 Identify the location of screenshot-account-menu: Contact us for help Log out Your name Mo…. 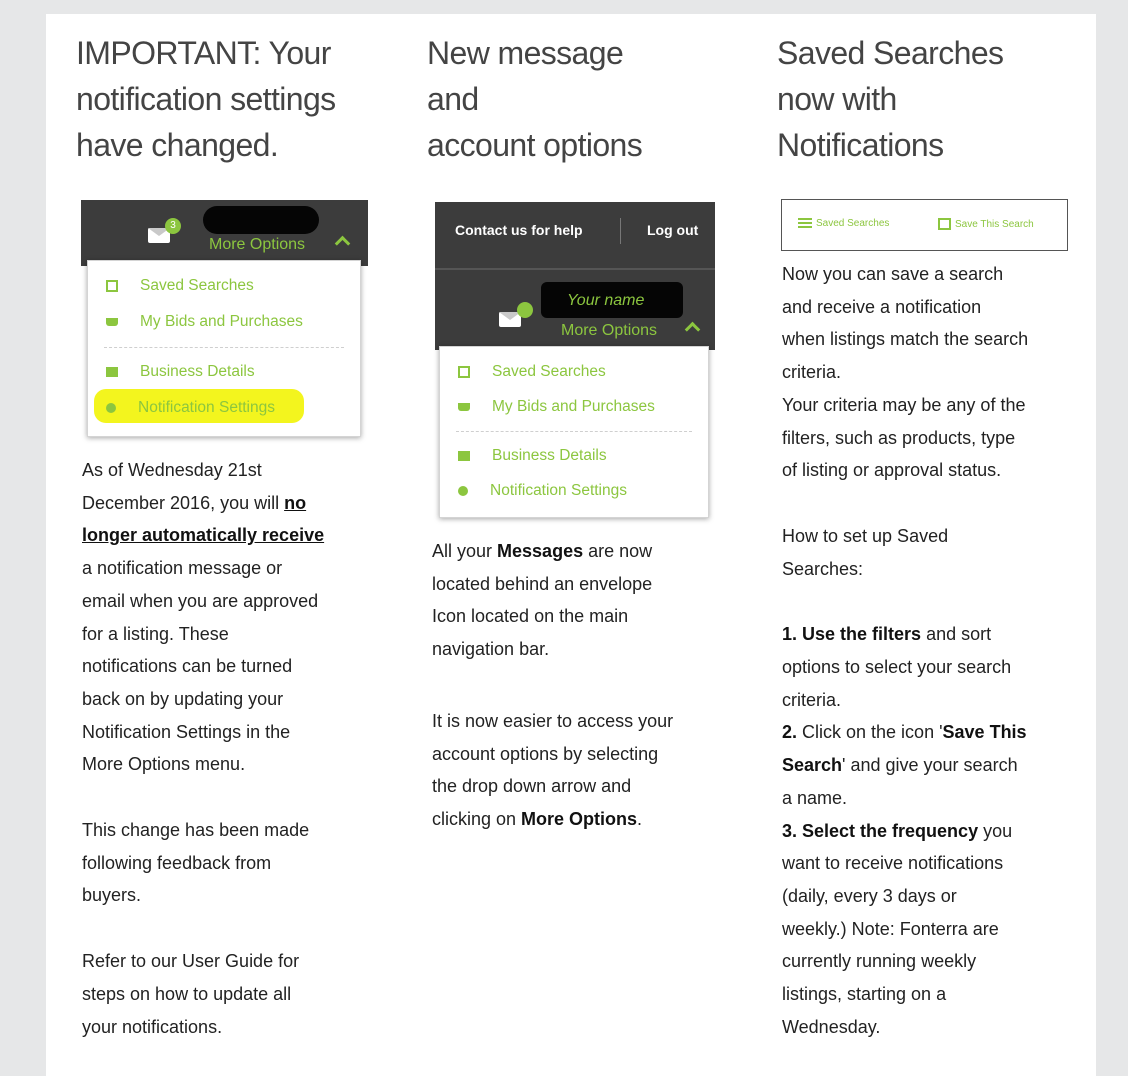
(577, 363).